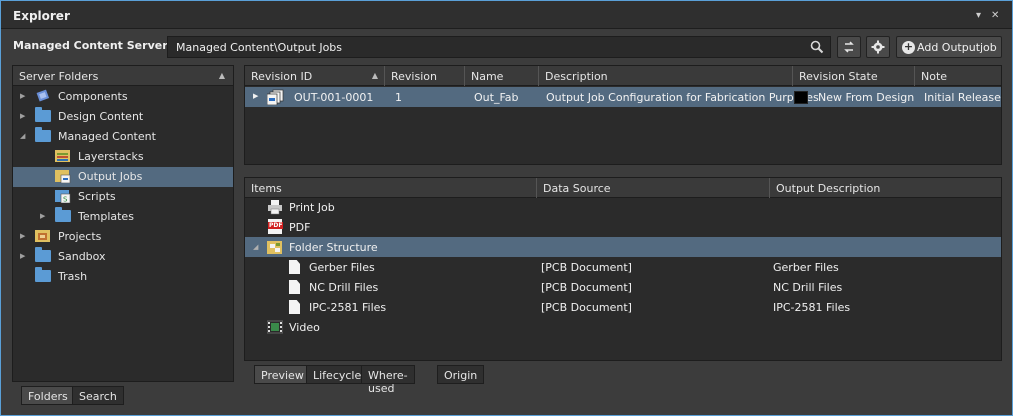 Image resolution: width=1013 pixels, height=416 pixels. I want to click on col-revision-id-label: Revision ID, so click(282, 76).